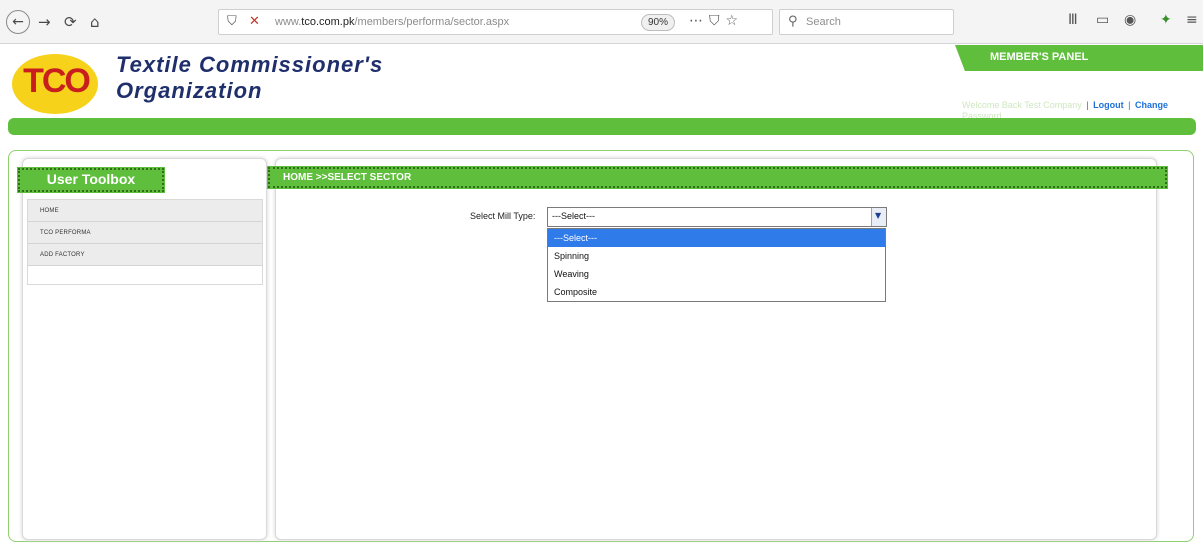 The width and height of the screenshot is (1203, 545). Describe the element at coordinates (699, 21) in the screenshot. I see `page-actions-icon: ⋯` at that location.